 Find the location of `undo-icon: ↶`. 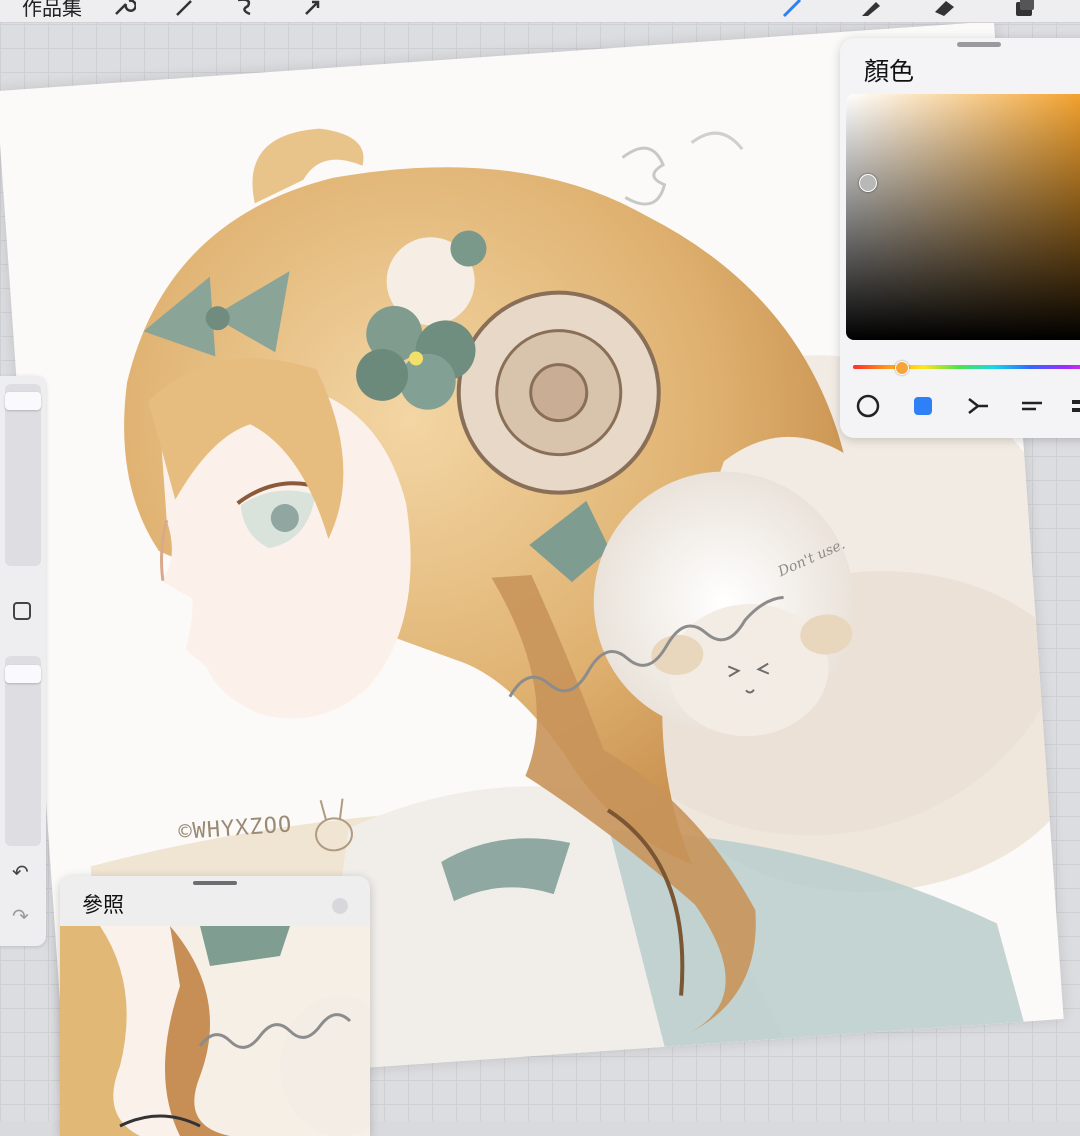

undo-icon: ↶ is located at coordinates (20, 872).